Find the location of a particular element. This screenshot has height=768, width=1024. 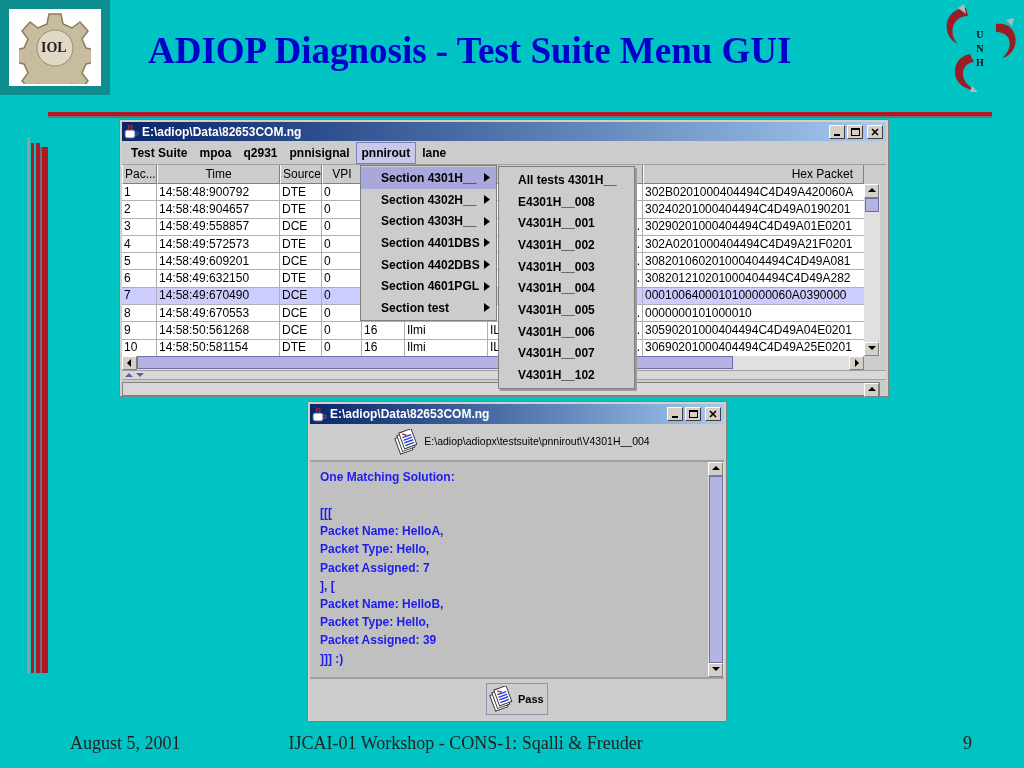

table-cell: 14:58:49:558857 is located at coordinates (204, 227).